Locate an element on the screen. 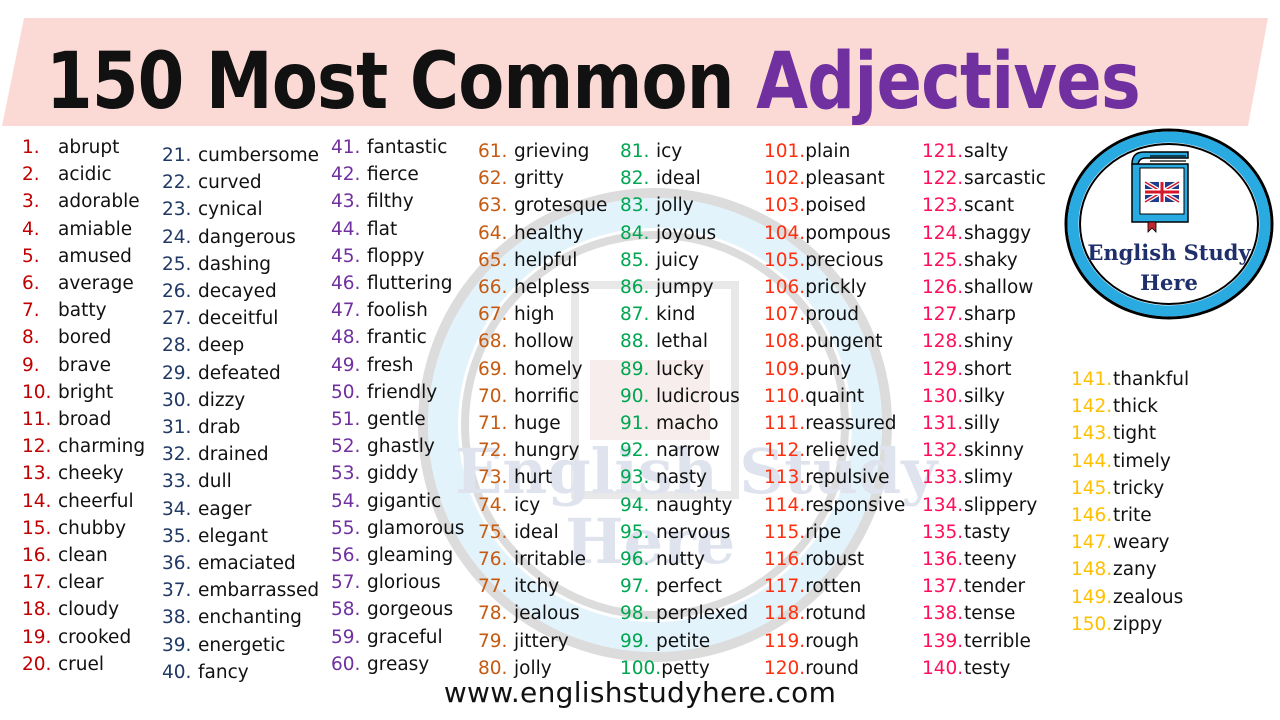 The width and height of the screenshot is (1280, 720). logo-line2: Here is located at coordinates (1169, 282).